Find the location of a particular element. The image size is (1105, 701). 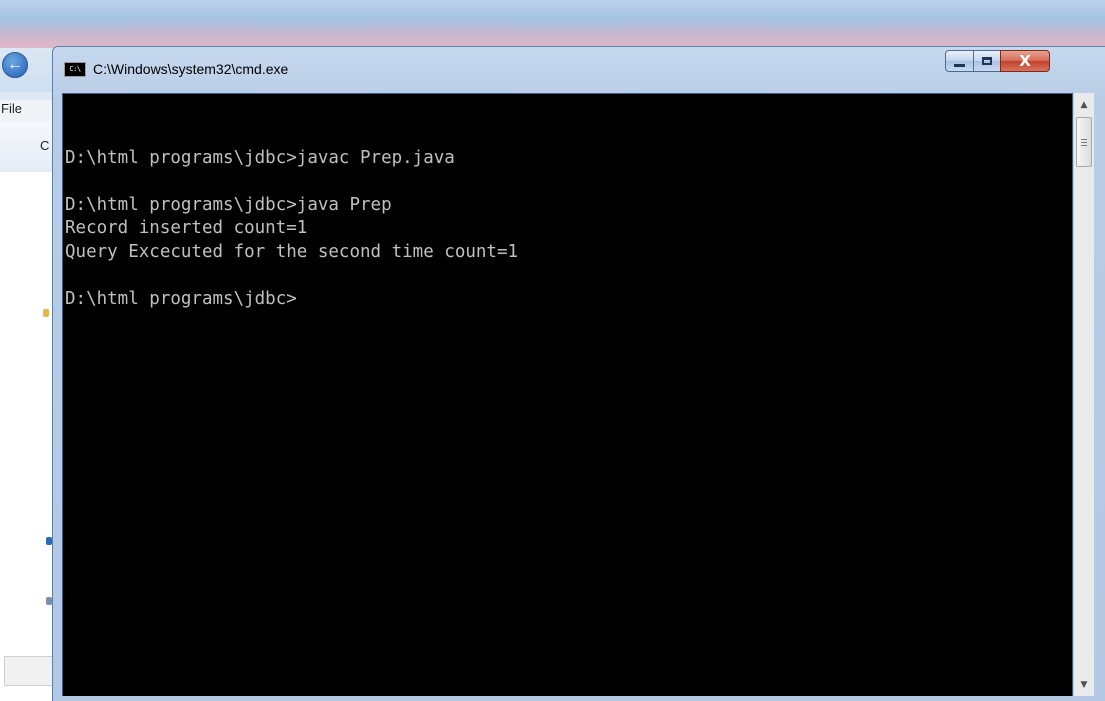

console-line: D:\html programs\jdbc>java Prep is located at coordinates (228, 204).